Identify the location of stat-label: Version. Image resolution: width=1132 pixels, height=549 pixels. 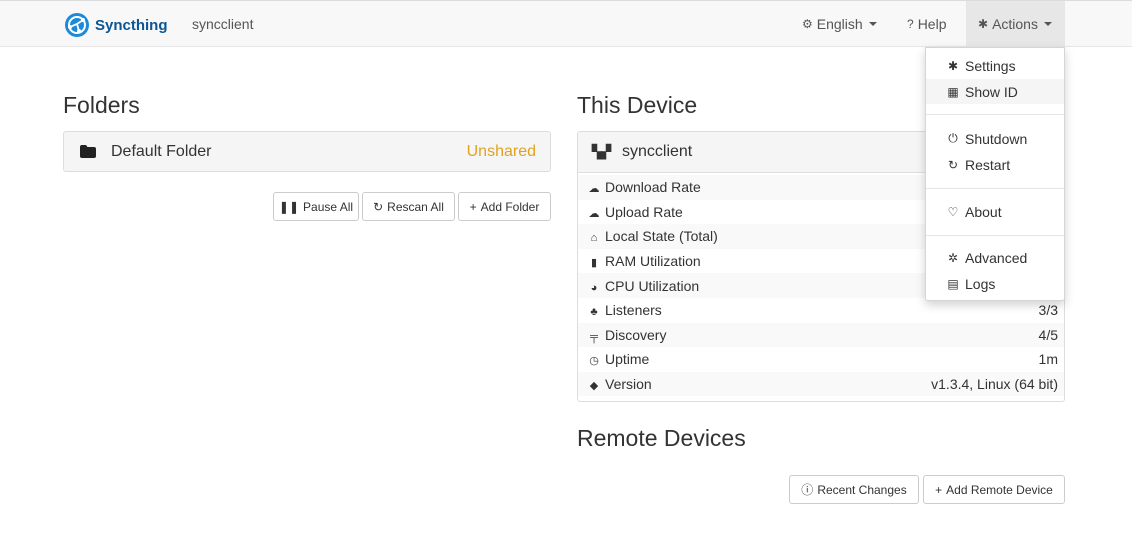
(628, 384).